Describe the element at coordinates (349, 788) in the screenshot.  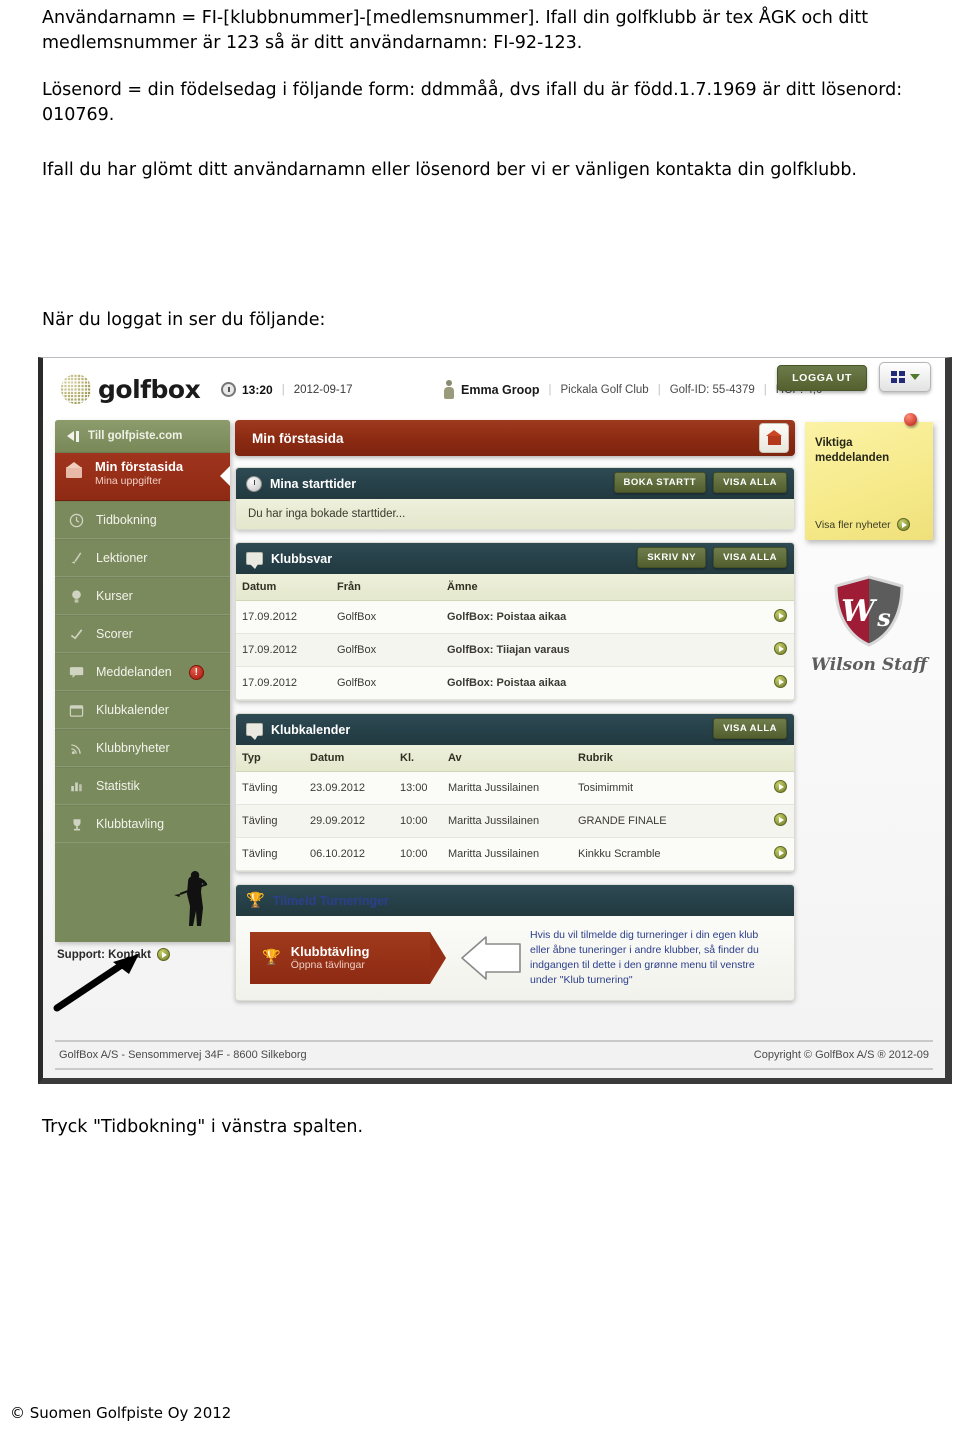
I see `cell-datum: 23.09.2012` at that location.